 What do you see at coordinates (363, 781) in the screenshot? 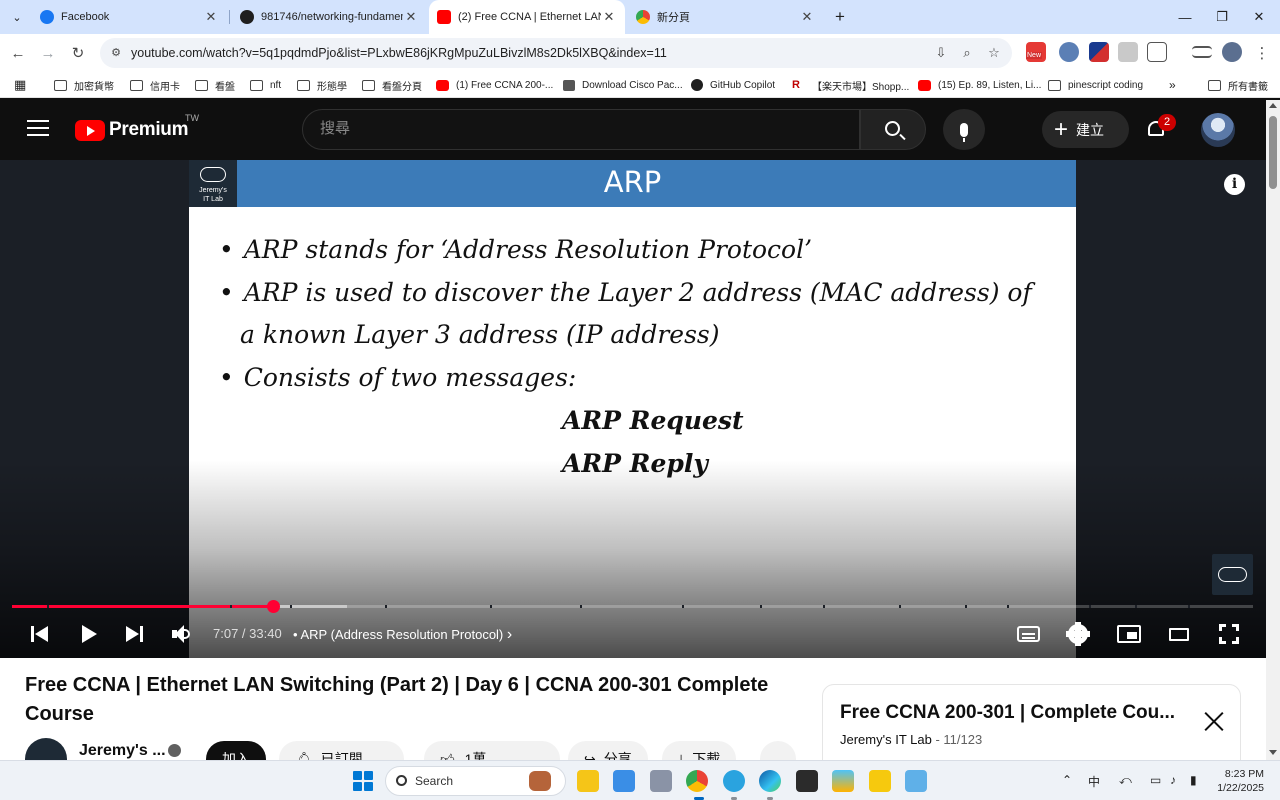
I see `windows-start-icon` at bounding box center [363, 781].